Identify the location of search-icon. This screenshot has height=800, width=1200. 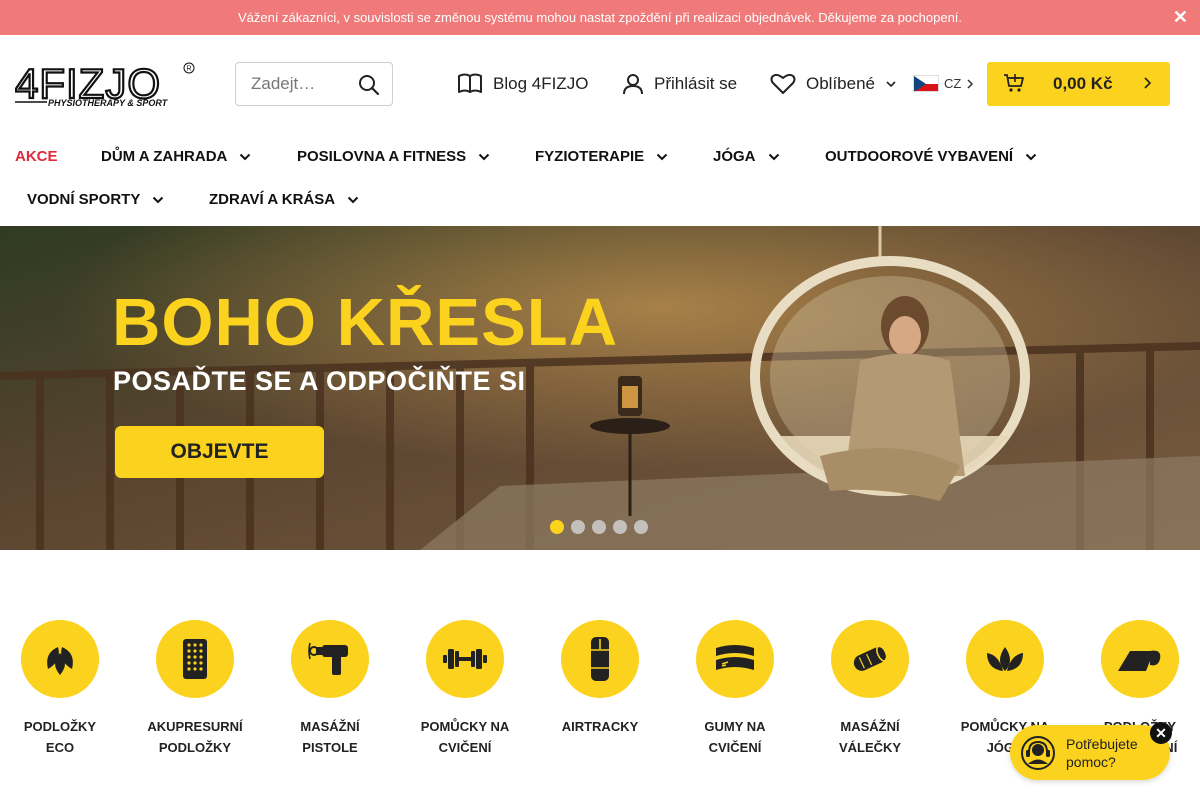
(369, 87).